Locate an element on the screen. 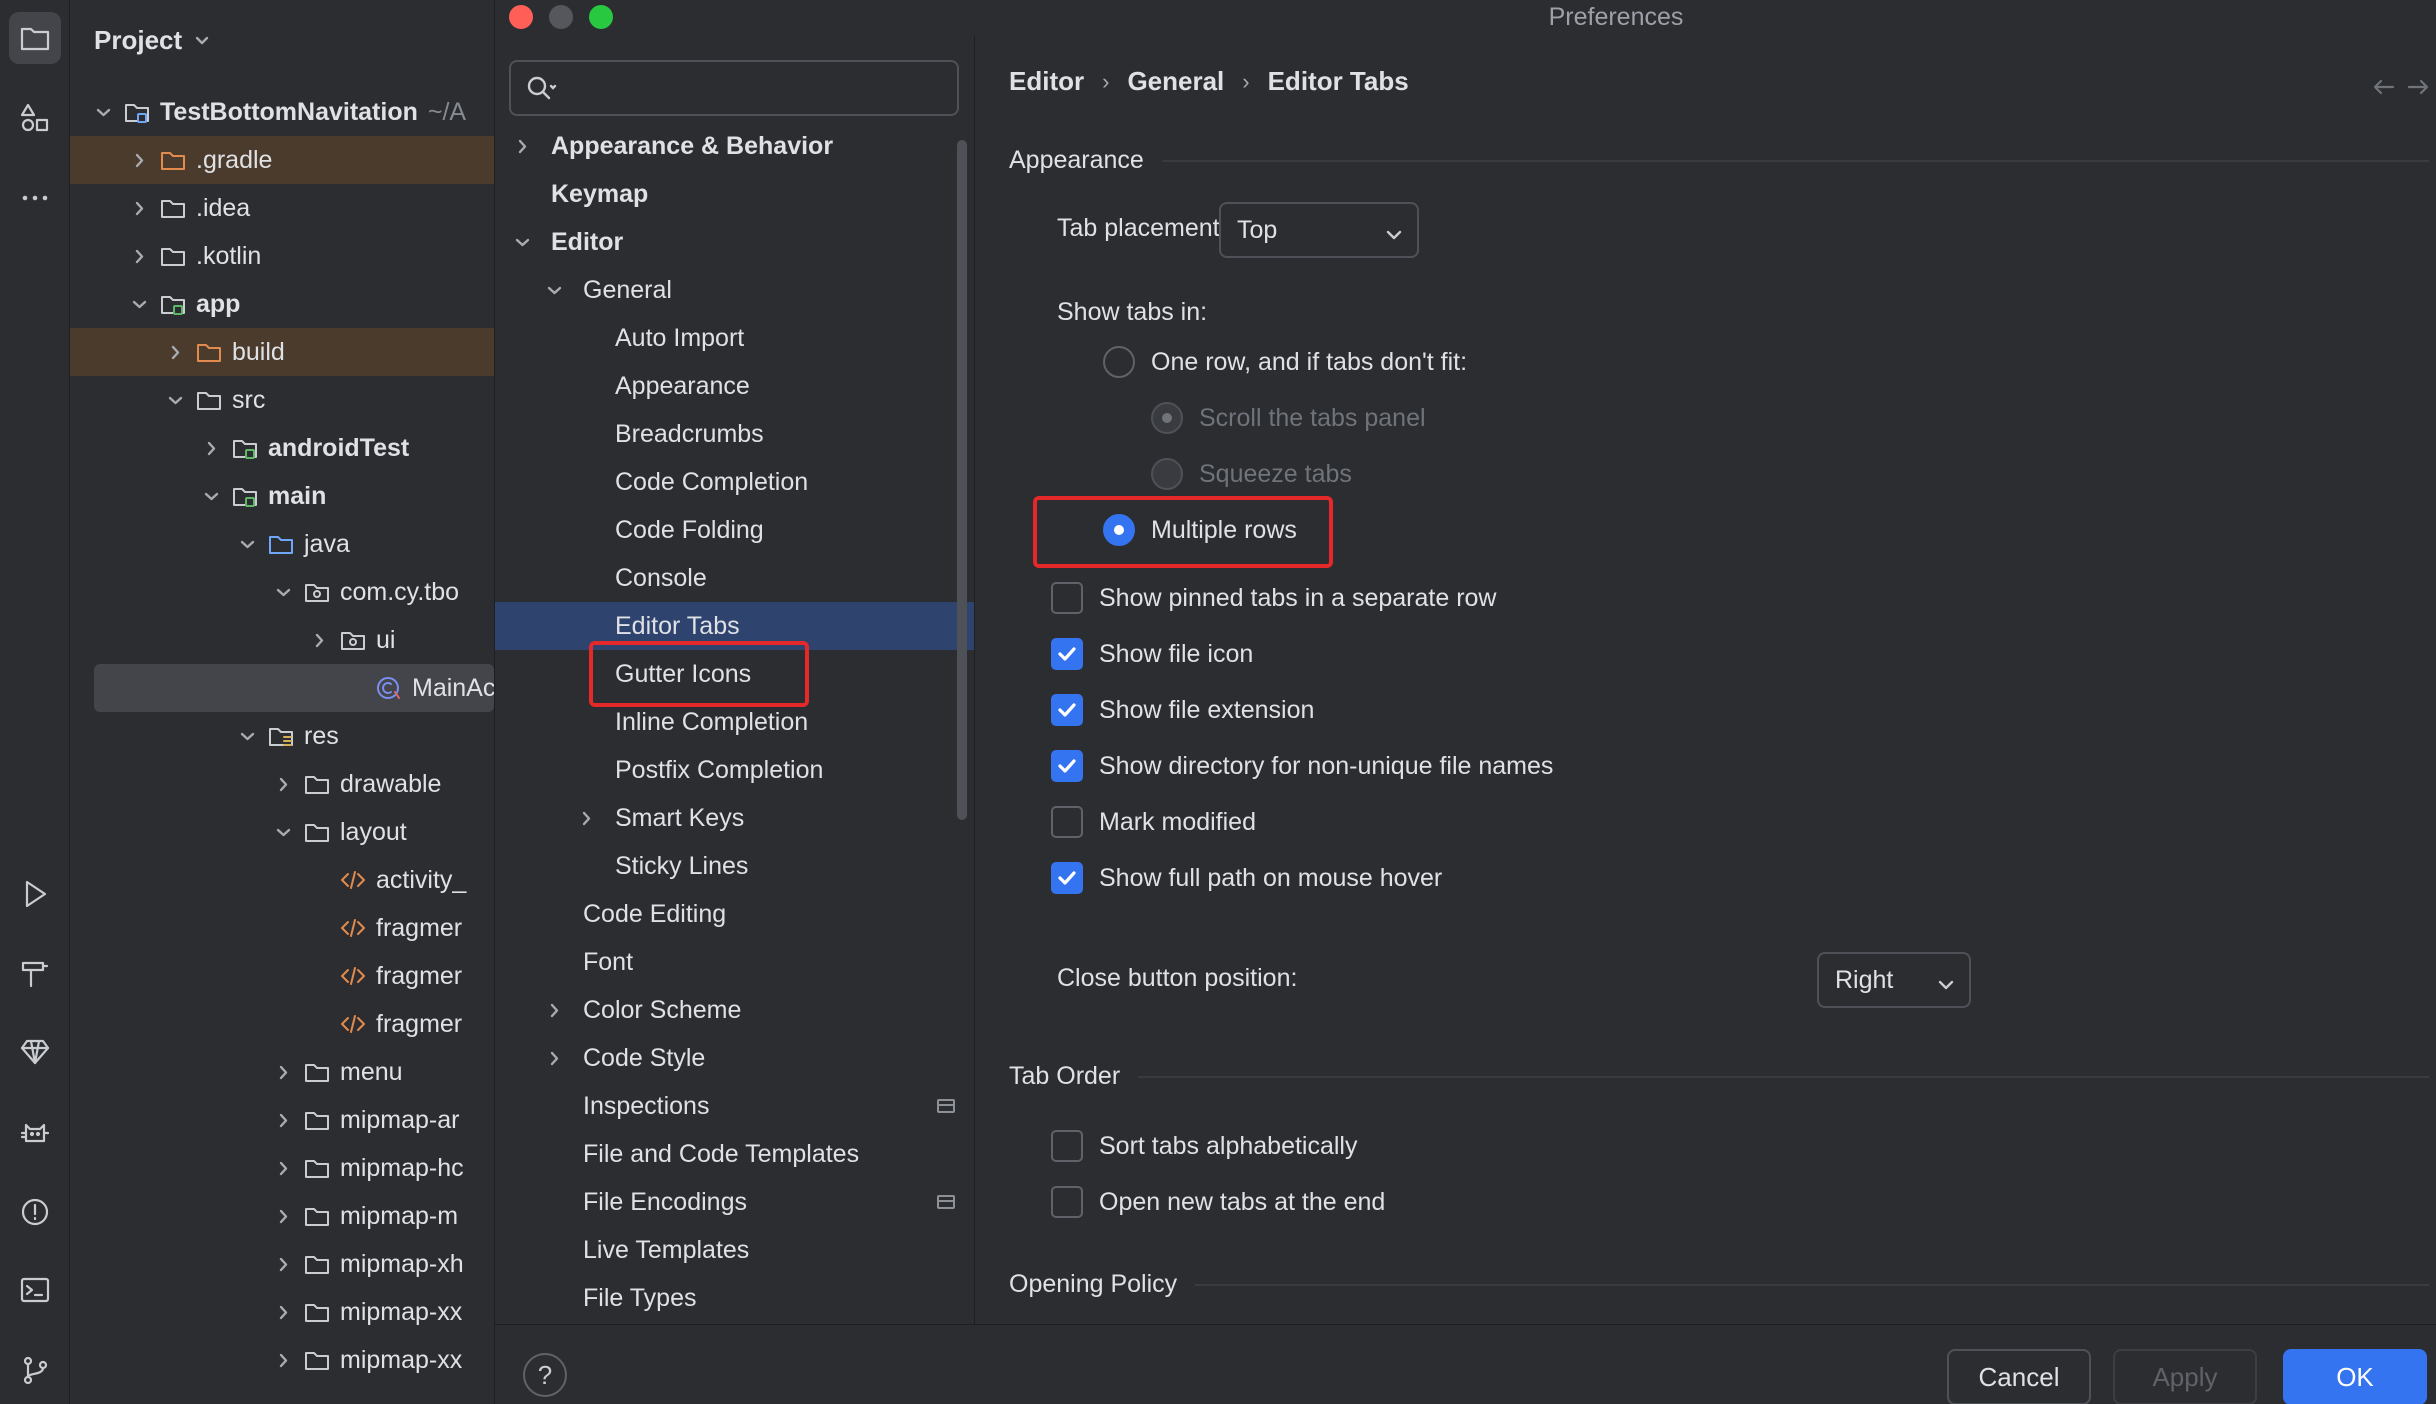 This screenshot has height=1404, width=2436. nav-item: Code Editing is located at coordinates (734, 914).